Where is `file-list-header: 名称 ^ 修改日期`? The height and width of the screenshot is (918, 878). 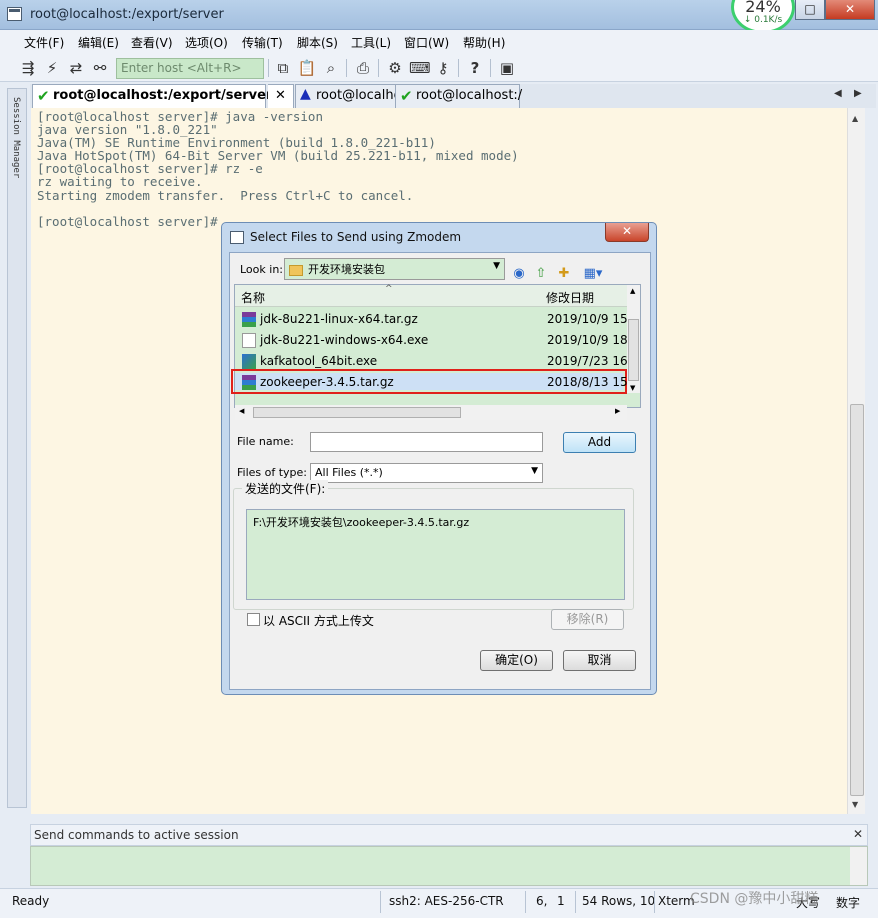
file-list-header: 名称 ^ 修改日期 is located at coordinates (431, 295).